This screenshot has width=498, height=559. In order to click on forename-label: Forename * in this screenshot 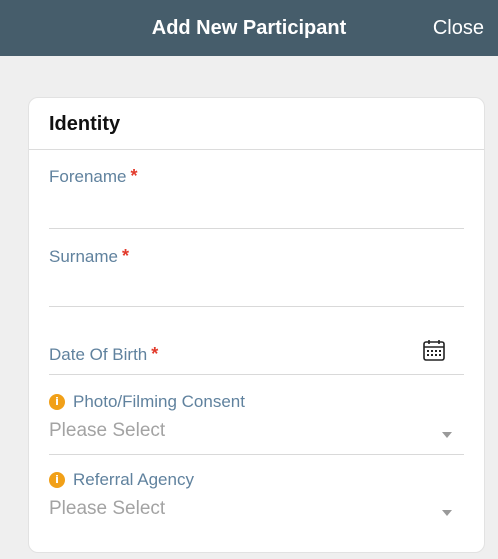, I will do `click(93, 176)`.